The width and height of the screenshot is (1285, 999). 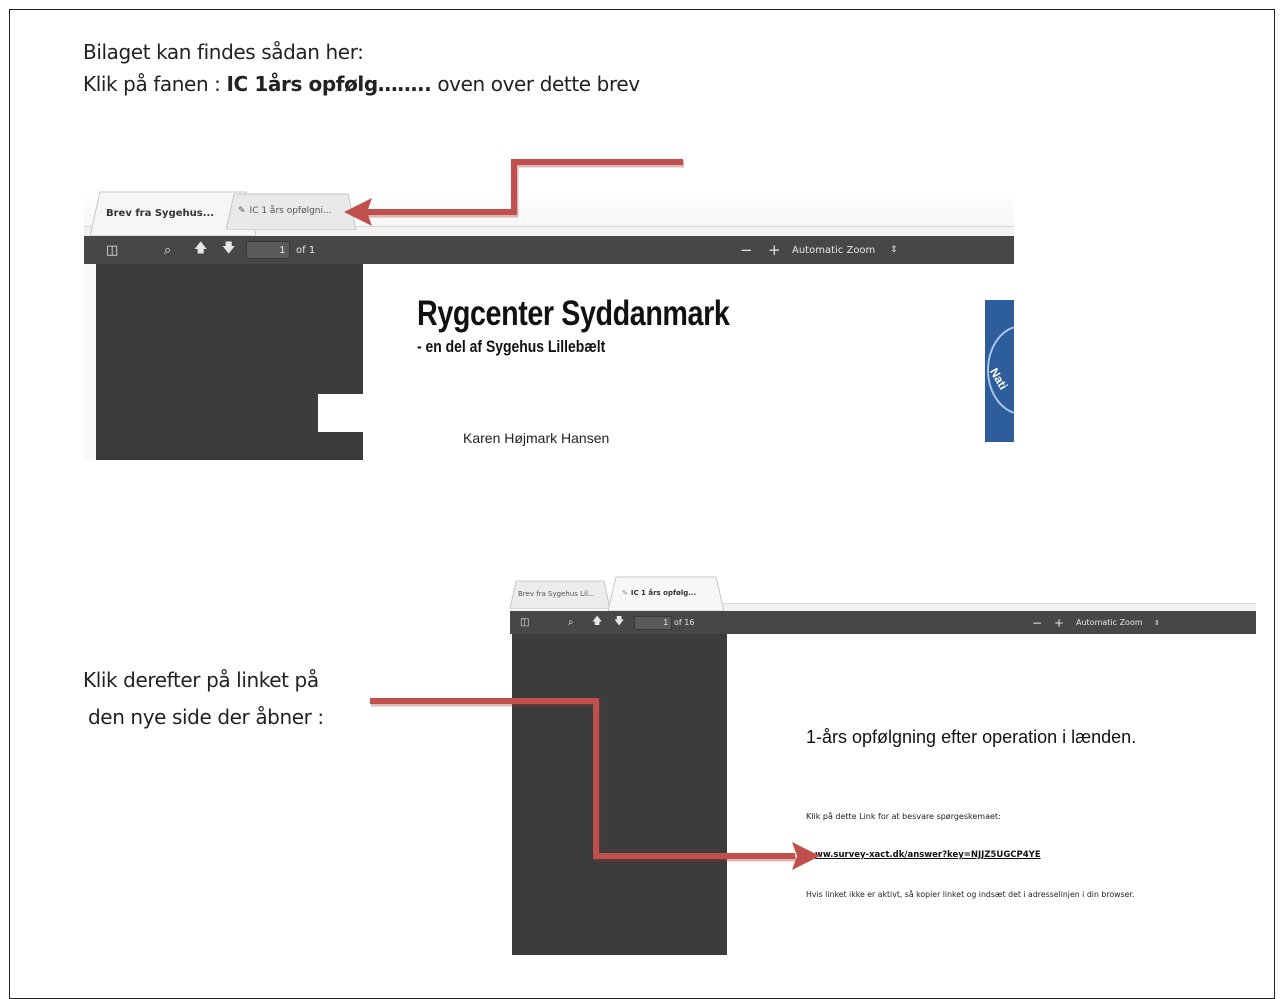 What do you see at coordinates (514, 192) in the screenshot?
I see `arrow-to-tab` at bounding box center [514, 192].